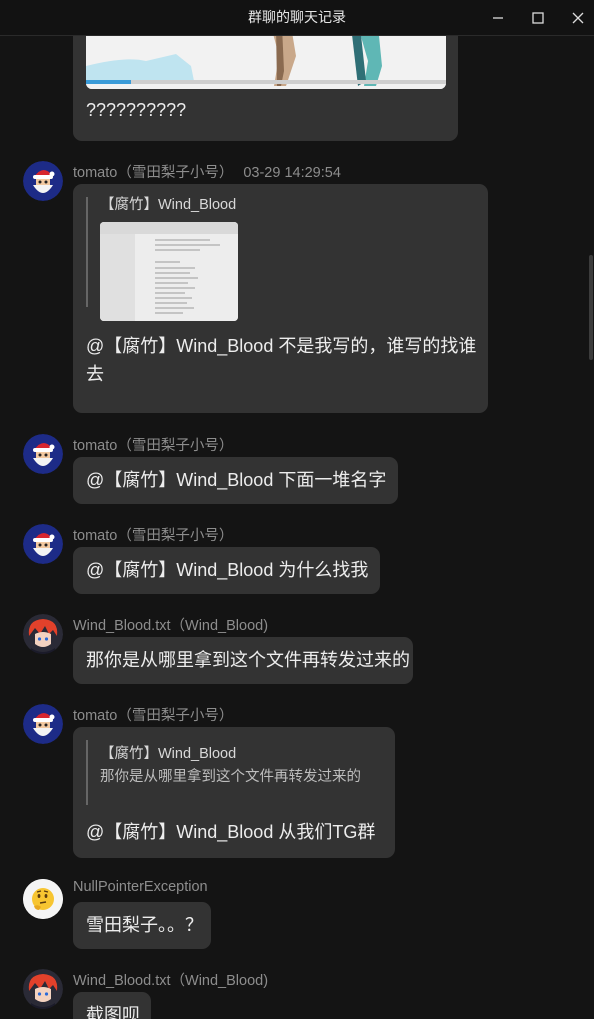 This screenshot has height=1019, width=594. Describe the element at coordinates (136, 110) in the screenshot. I see `message-text: ??????????` at that location.